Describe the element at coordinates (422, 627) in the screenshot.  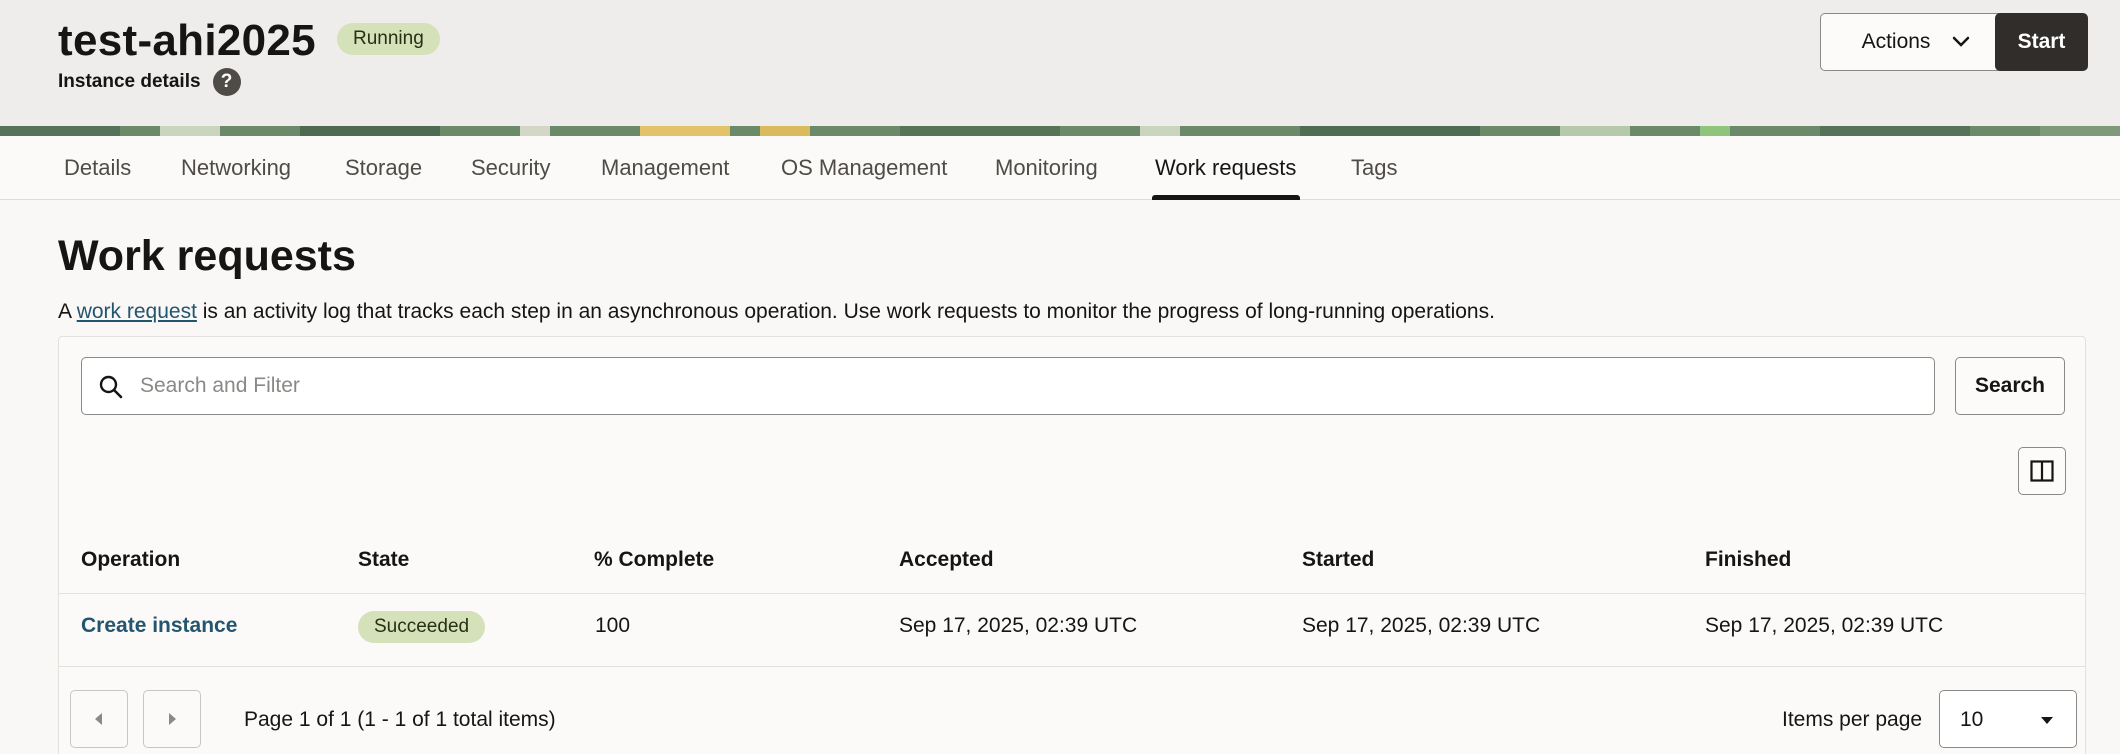
I see `state-badge: Succeeded` at that location.